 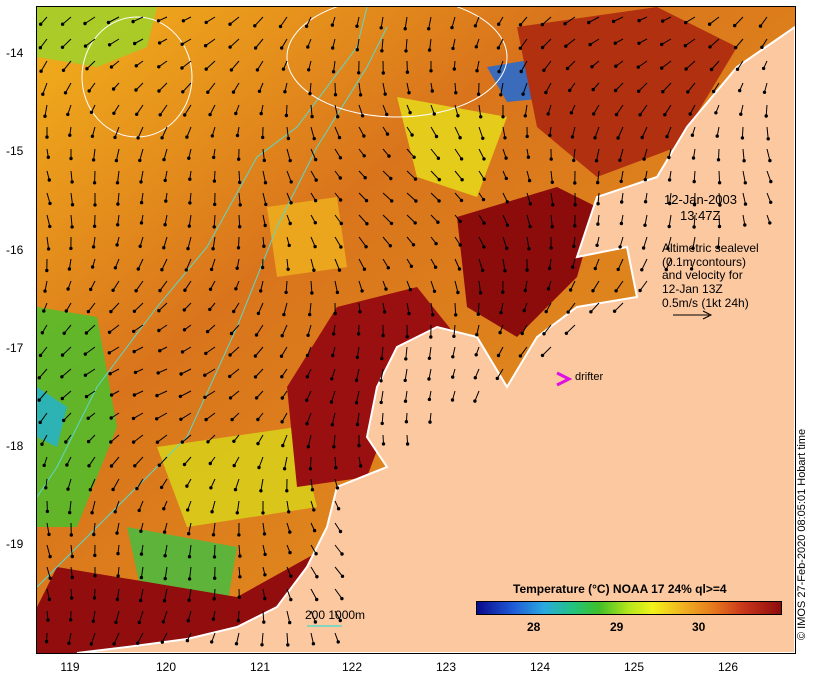 I want to click on legend-title: Temperature (°C) NOAA 17 24% ql>=4, so click(x=620, y=589).